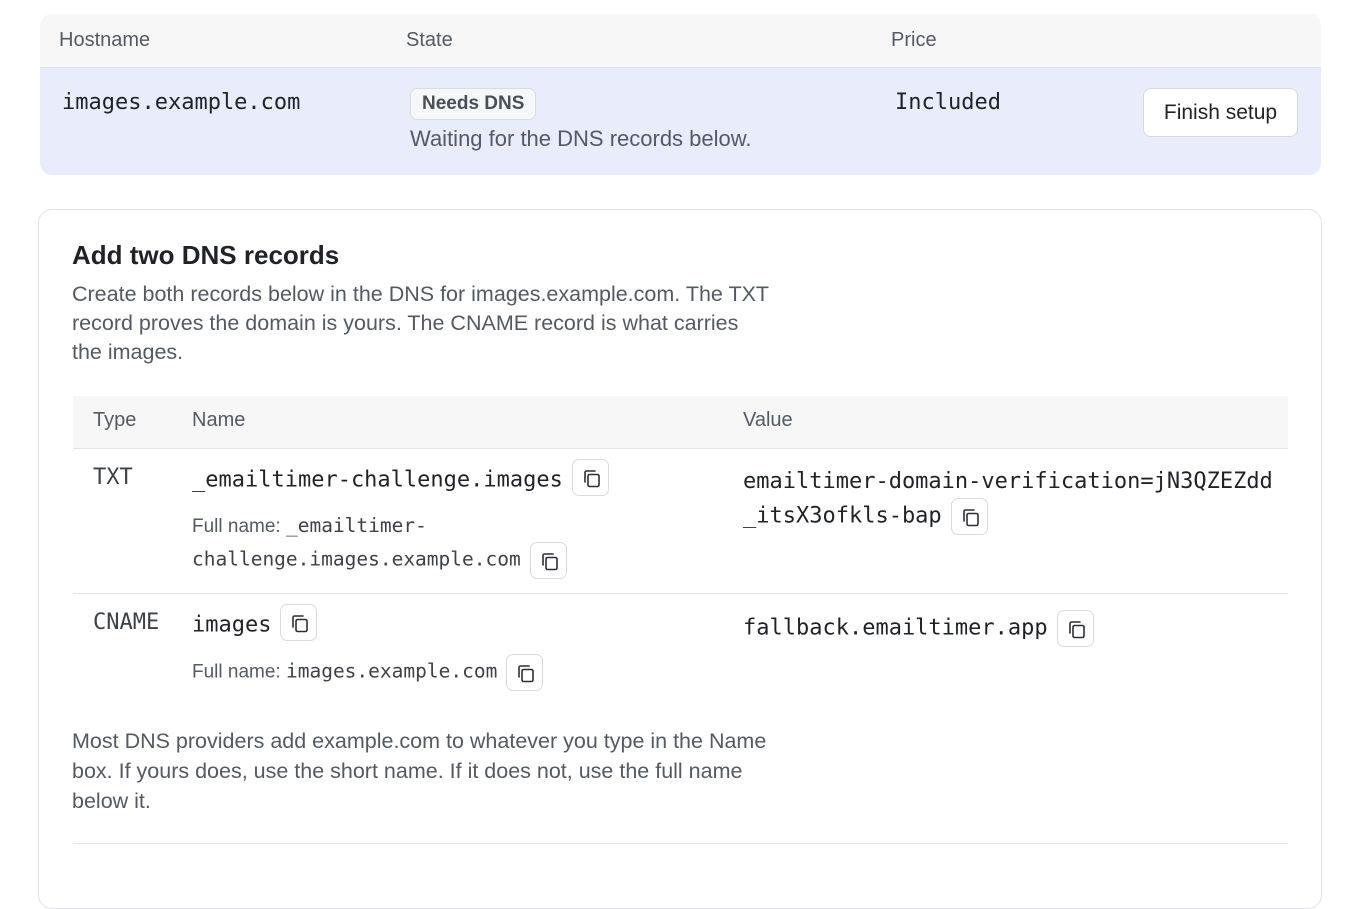 The width and height of the screenshot is (1360, 909). Describe the element at coordinates (206, 255) in the screenshot. I see `card-title: Add two DNS records` at that location.